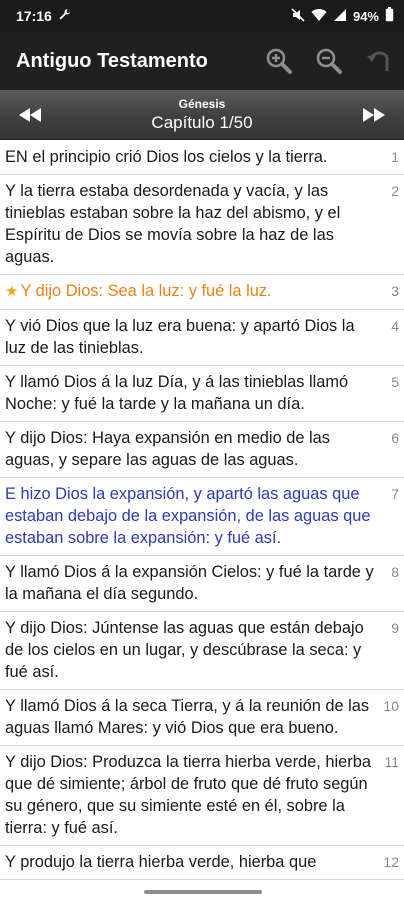 Image resolution: width=404 pixels, height=900 pixels. What do you see at coordinates (12, 291) in the screenshot?
I see `star-icon: ★` at bounding box center [12, 291].